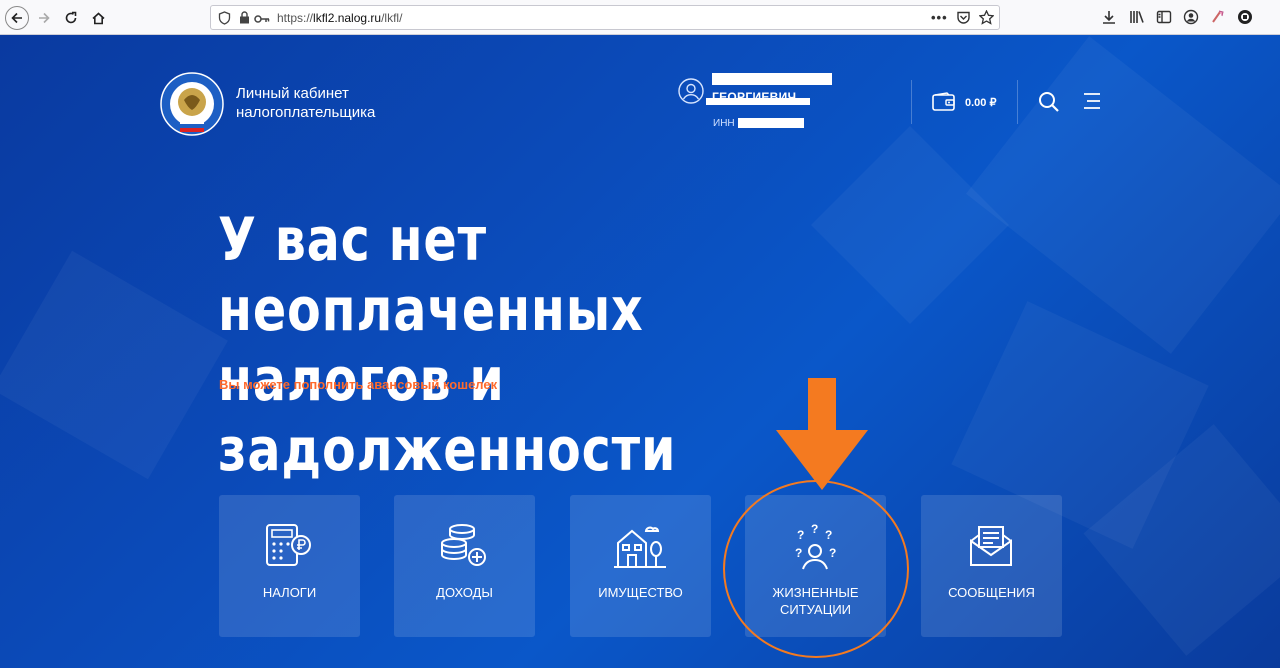 The width and height of the screenshot is (1280, 668). What do you see at coordinates (1049, 102) in the screenshot?
I see `search-icon` at bounding box center [1049, 102].